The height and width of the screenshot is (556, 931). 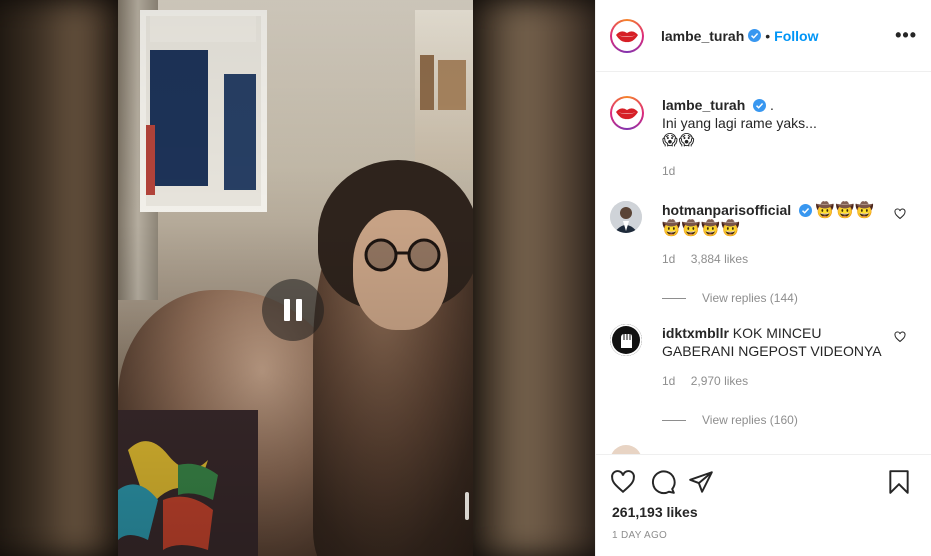 I want to click on view-replies-button: View replies (160), so click(x=751, y=420).